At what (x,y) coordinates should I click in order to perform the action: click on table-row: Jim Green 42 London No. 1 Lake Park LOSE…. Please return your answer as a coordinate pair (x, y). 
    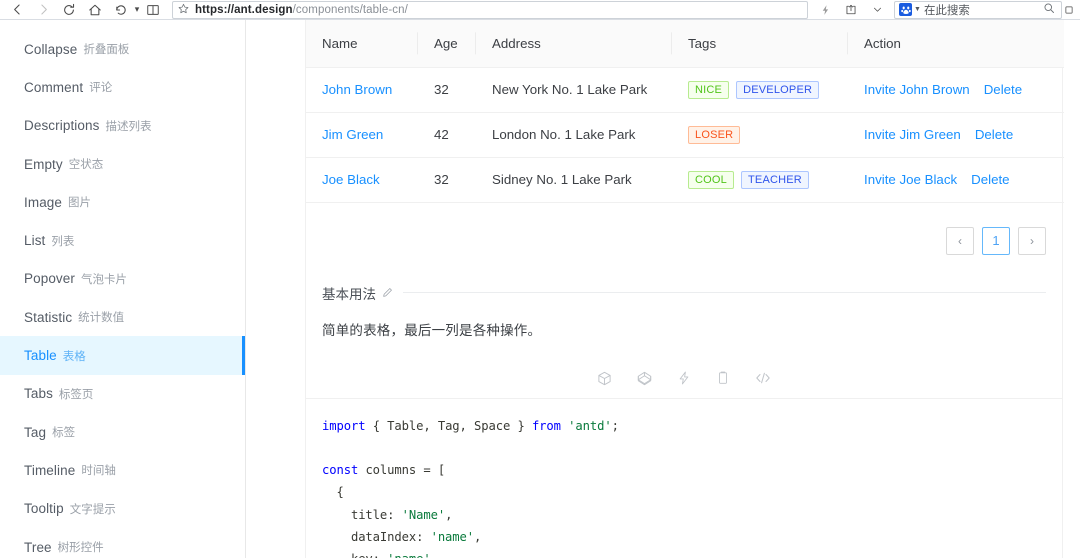
    Looking at the image, I should click on (685, 135).